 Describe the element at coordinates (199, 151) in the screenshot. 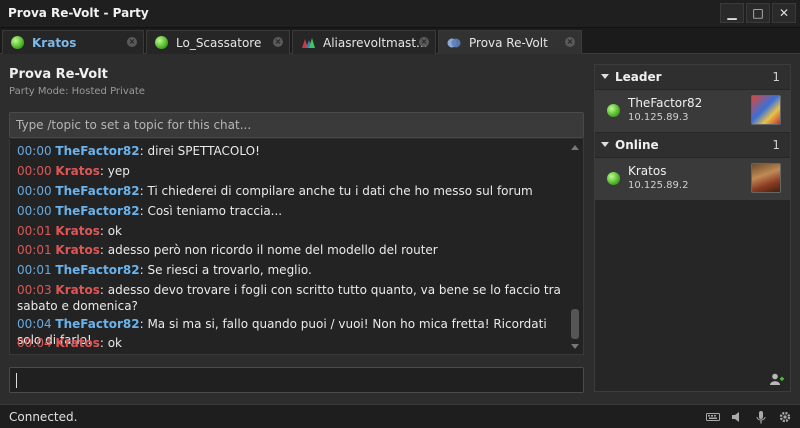

I see `message-text: : direi SPETTACOLO!` at that location.